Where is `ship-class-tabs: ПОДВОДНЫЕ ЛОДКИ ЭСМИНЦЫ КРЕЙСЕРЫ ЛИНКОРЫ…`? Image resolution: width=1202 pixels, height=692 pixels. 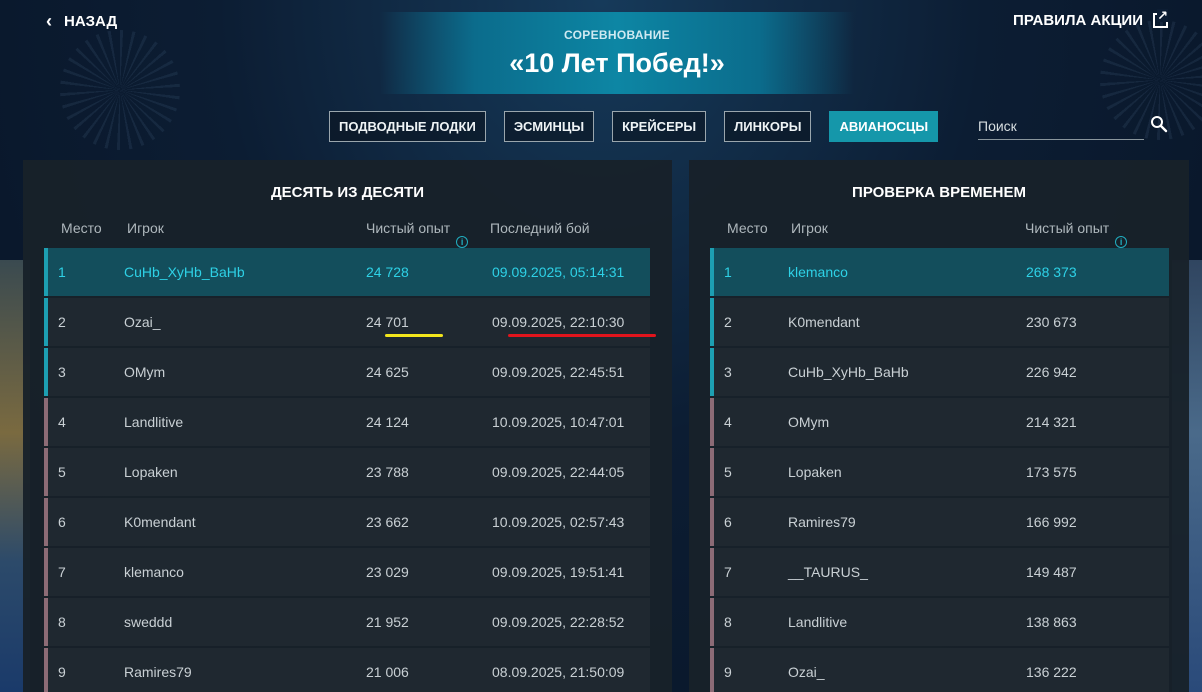 ship-class-tabs: ПОДВОДНЫЕ ЛОДКИ ЭСМИНЦЫ КРЕЙСЕРЫ ЛИНКОРЫ… is located at coordinates (642, 126).